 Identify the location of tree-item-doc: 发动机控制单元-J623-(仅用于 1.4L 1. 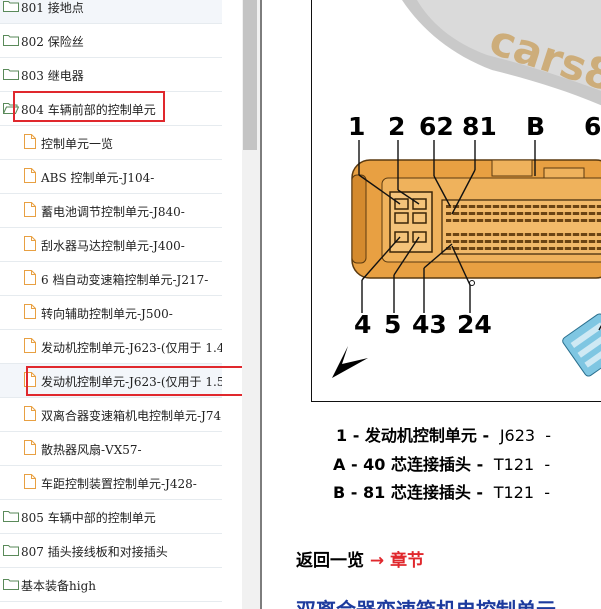
(111, 347).